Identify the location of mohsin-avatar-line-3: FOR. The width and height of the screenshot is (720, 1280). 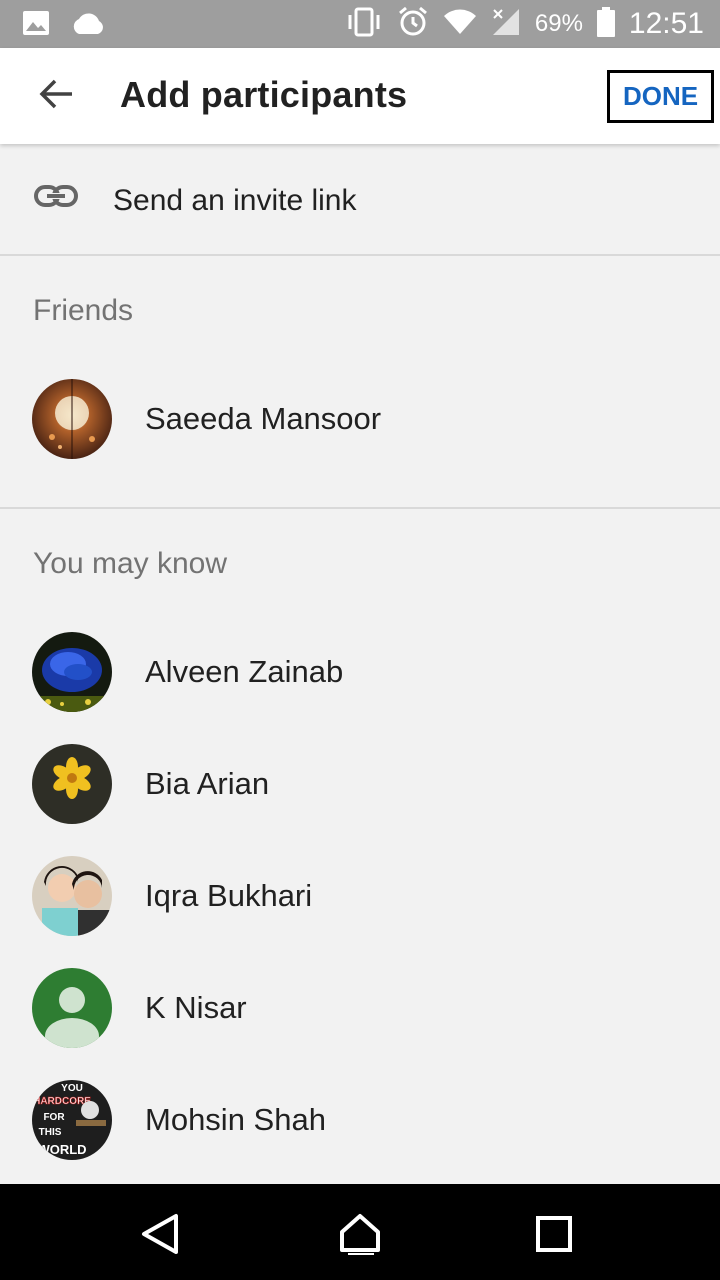
(54, 1117).